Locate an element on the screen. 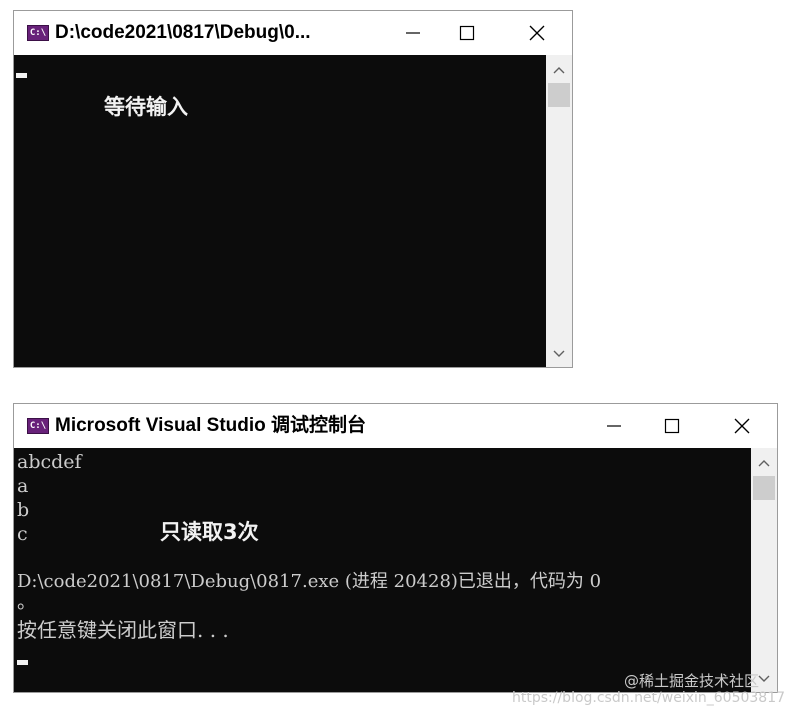  title-bar: C:\ Microsoft Visual Studio 调试控制台 is located at coordinates (395, 426).